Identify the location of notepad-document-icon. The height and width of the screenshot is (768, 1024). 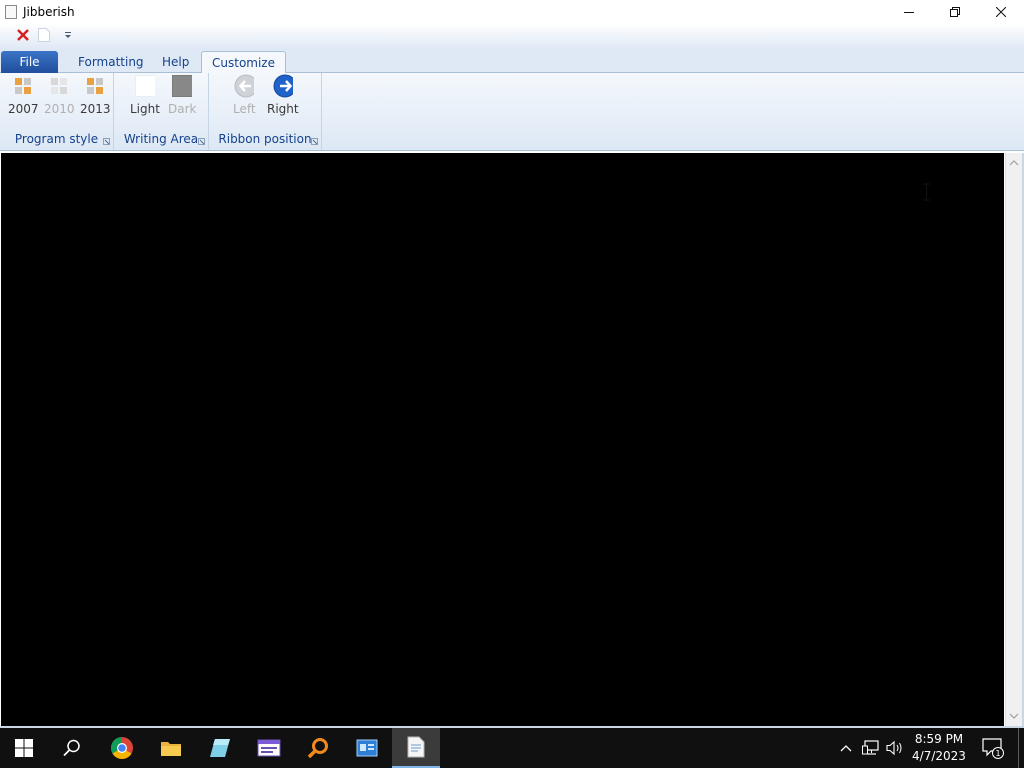
(11, 11).